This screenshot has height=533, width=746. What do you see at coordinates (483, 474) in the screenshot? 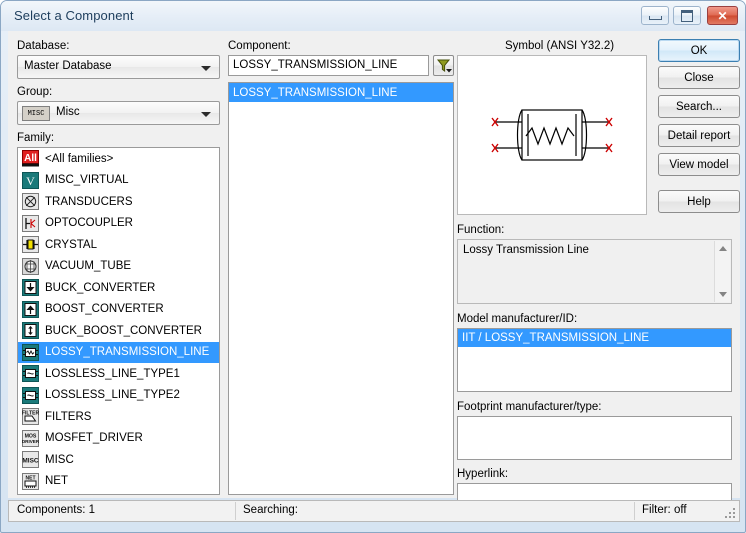
I see `hyperlink-label: Hyperlink:` at bounding box center [483, 474].